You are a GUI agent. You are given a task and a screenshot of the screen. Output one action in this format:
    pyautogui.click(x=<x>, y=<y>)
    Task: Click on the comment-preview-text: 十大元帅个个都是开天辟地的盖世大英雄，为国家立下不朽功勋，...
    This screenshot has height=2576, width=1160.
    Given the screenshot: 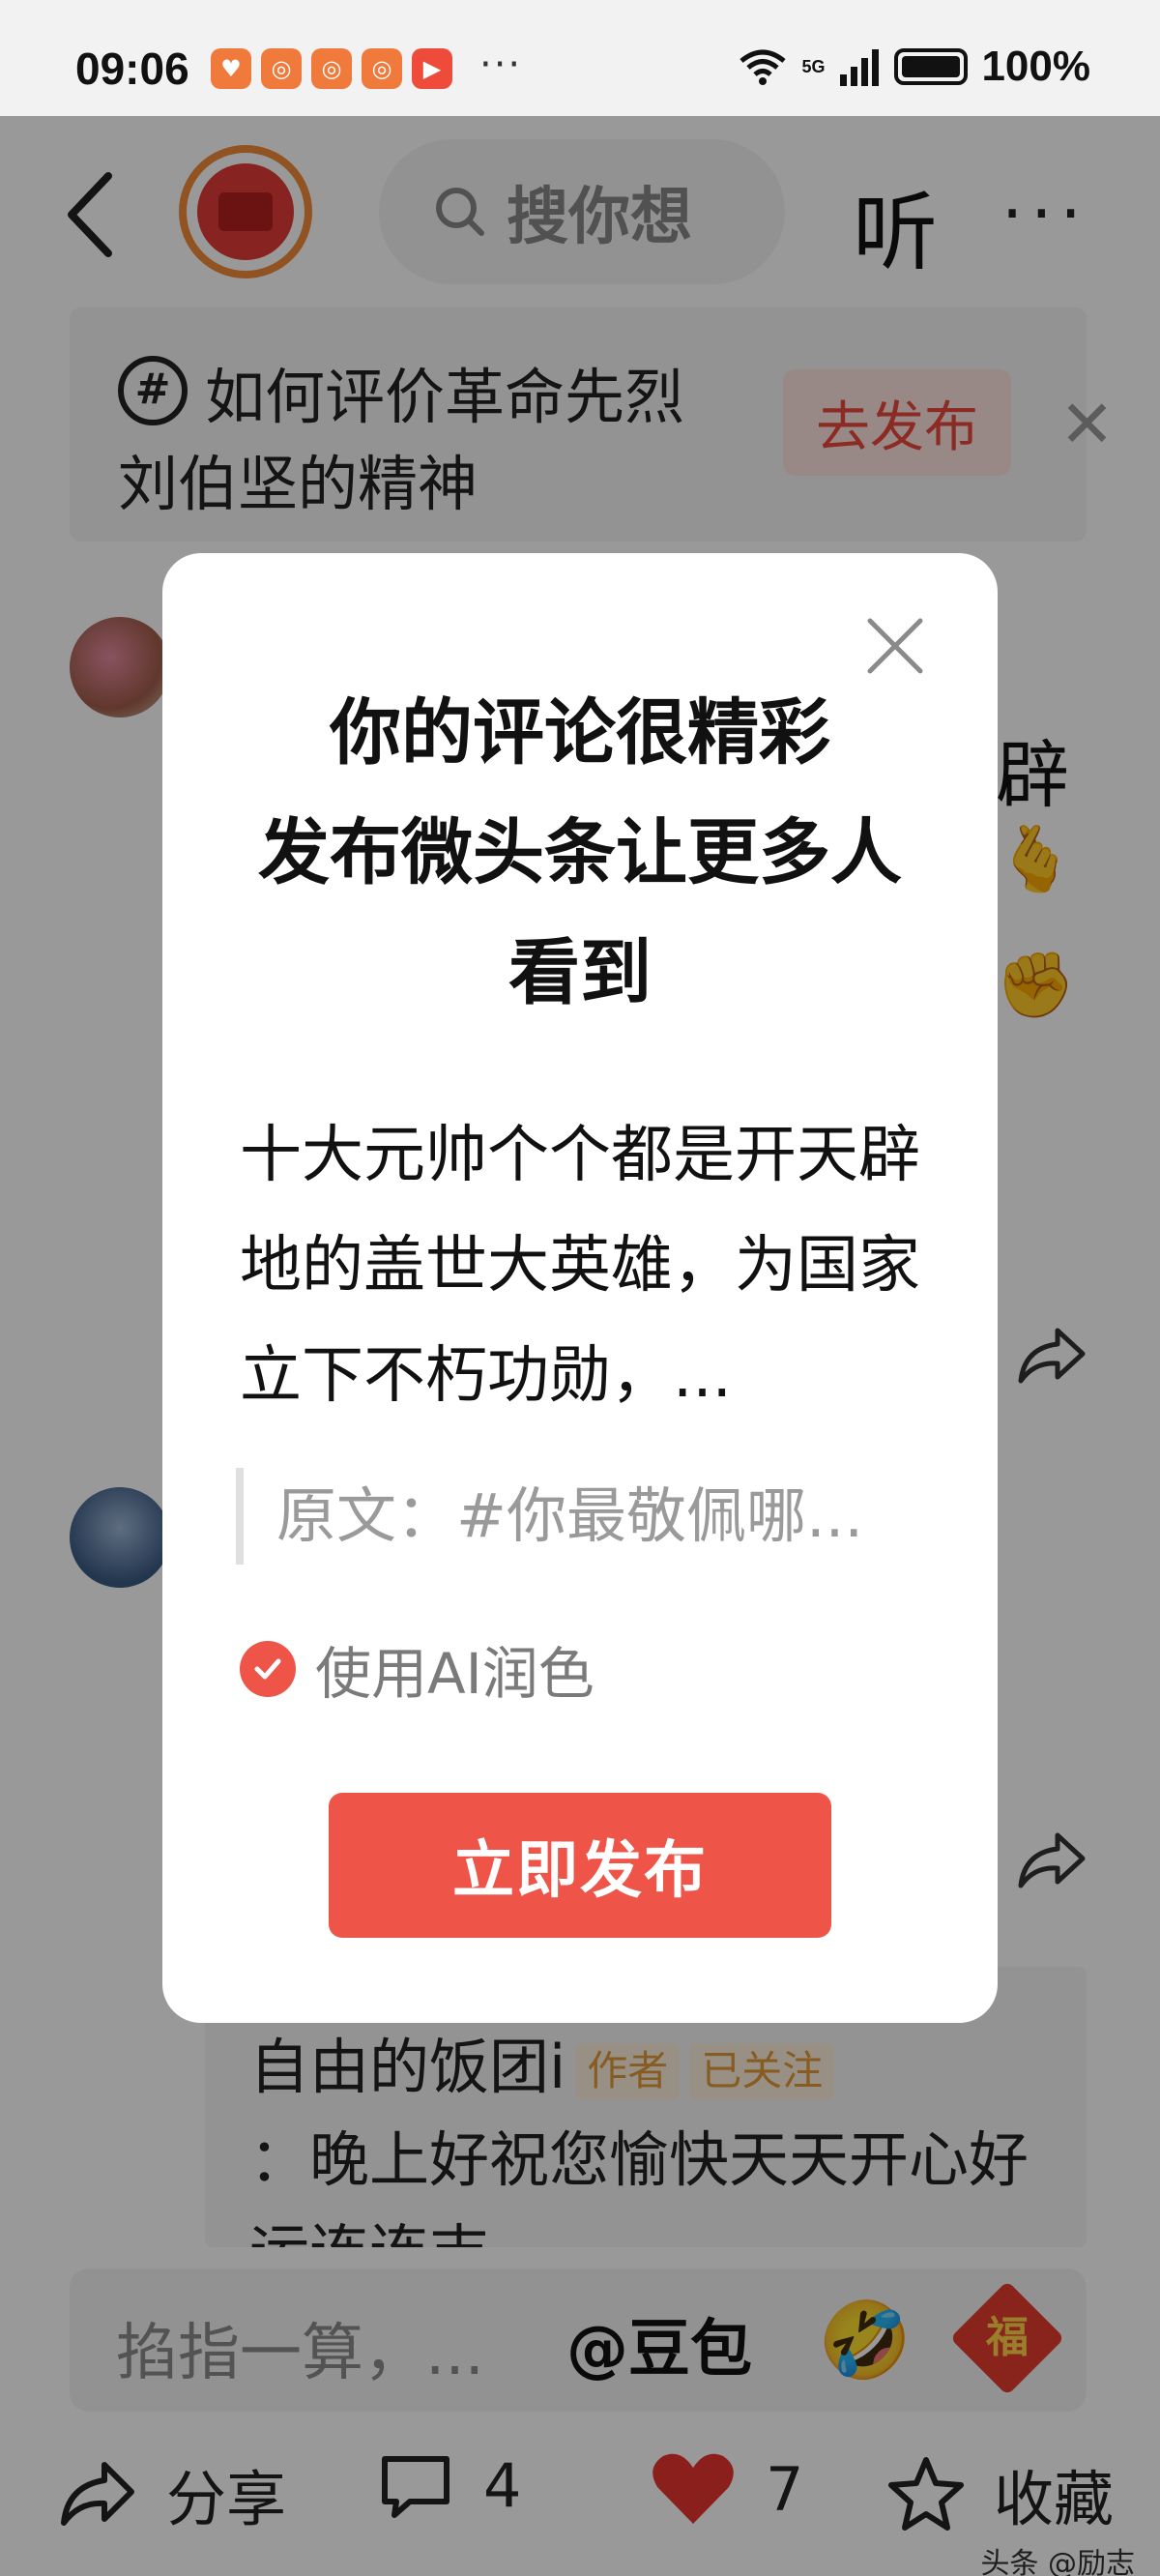 What is the action you would take?
    pyautogui.click(x=580, y=1266)
    